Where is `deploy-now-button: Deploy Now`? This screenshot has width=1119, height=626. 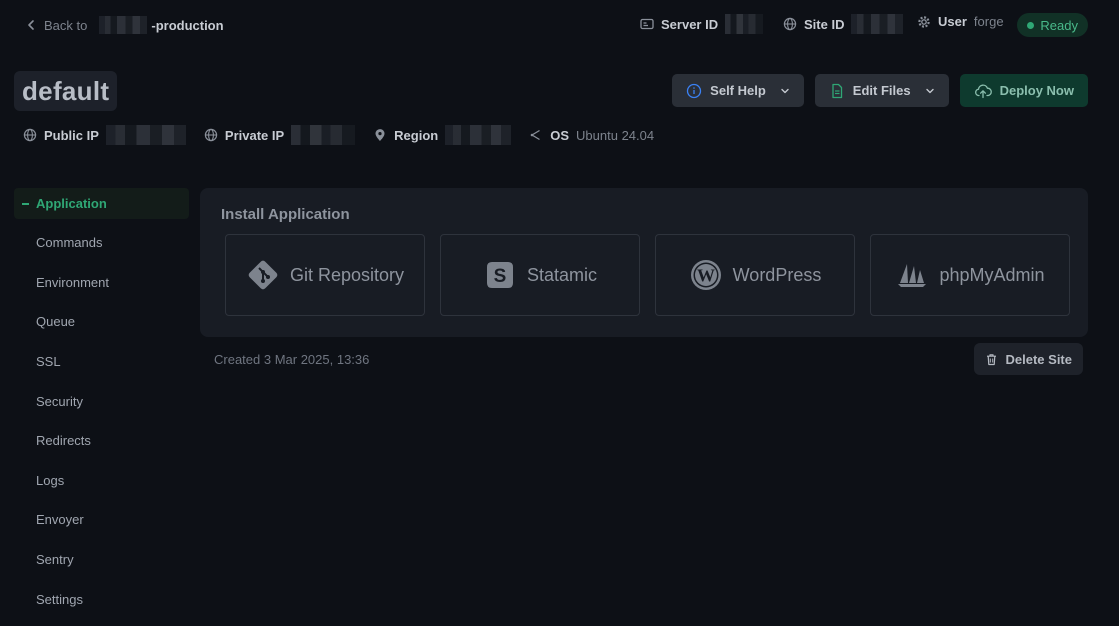
deploy-now-button: Deploy Now is located at coordinates (1023, 90).